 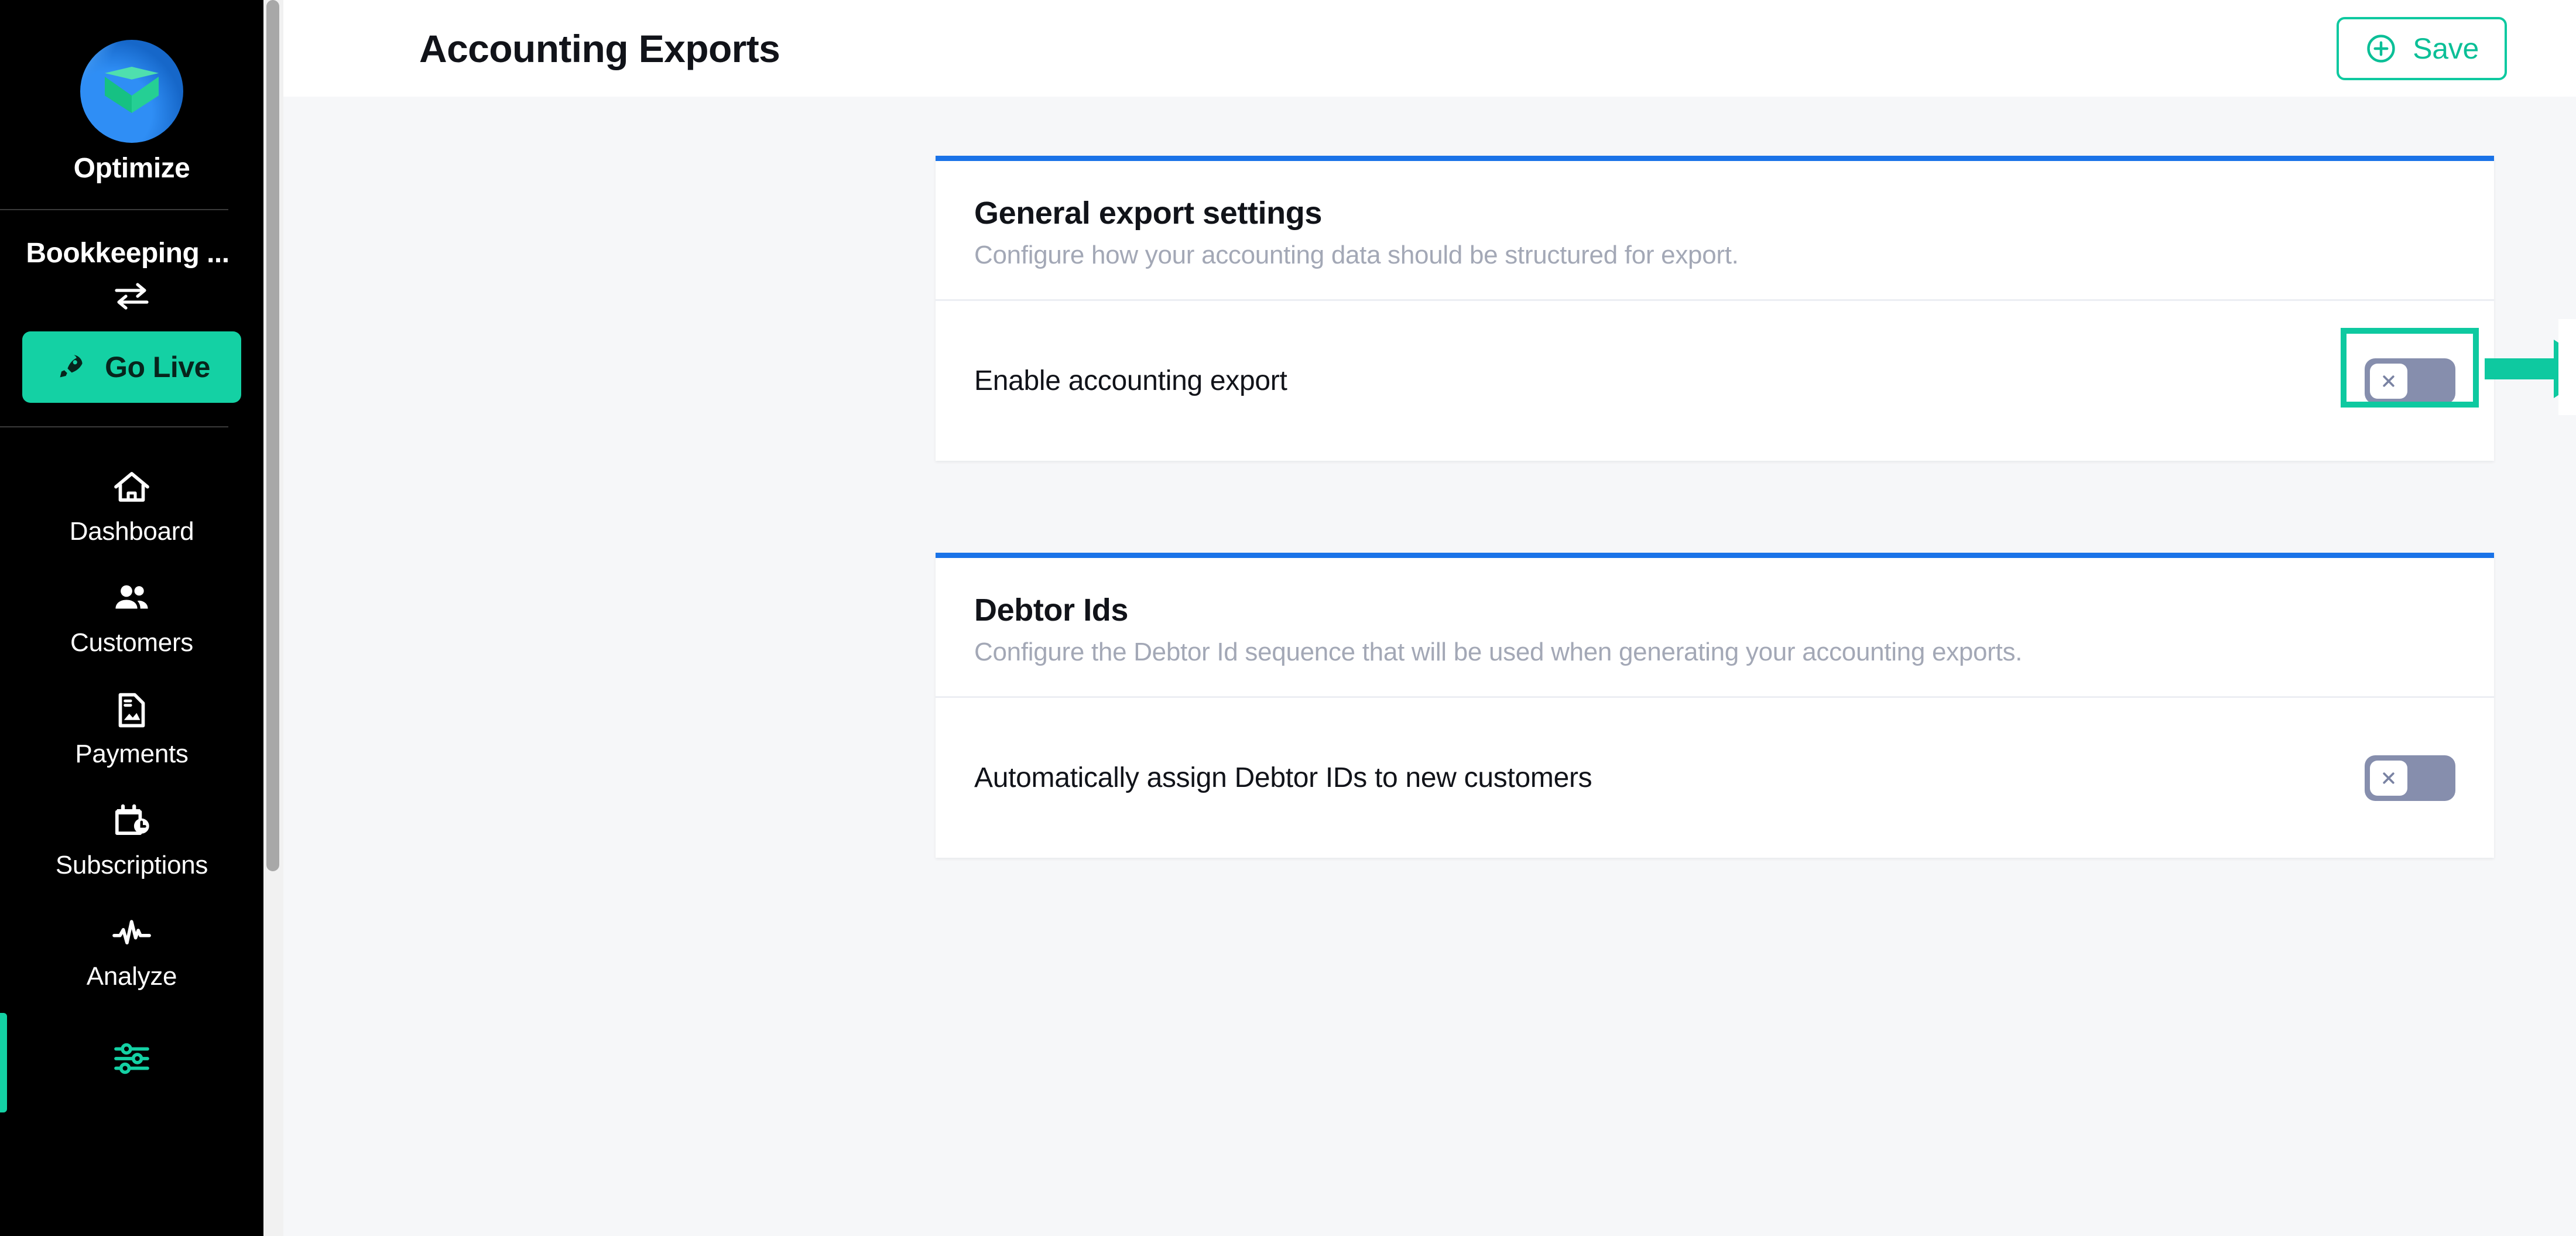 I want to click on annotation-result-panel, so click(x=2567, y=367).